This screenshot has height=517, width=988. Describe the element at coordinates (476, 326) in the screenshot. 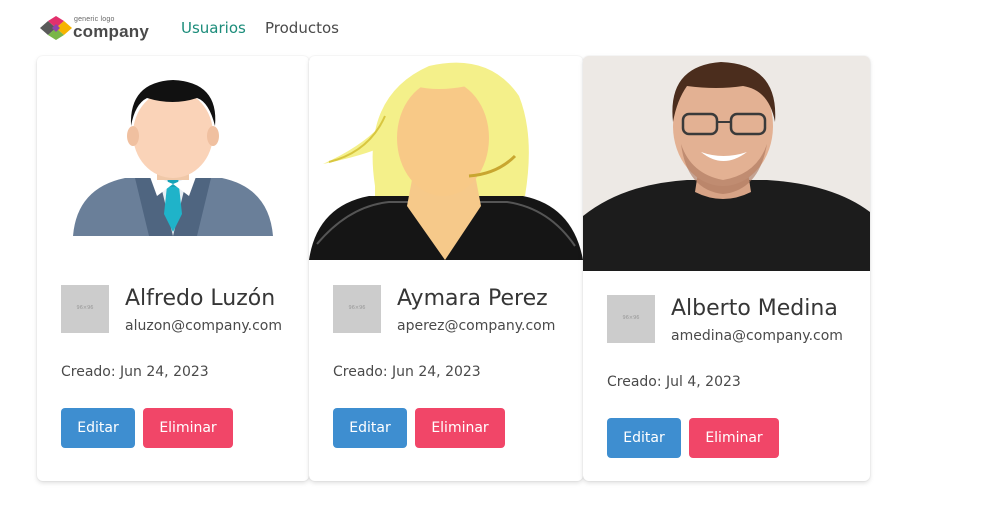

I see `user-email: aperez@company.com` at that location.